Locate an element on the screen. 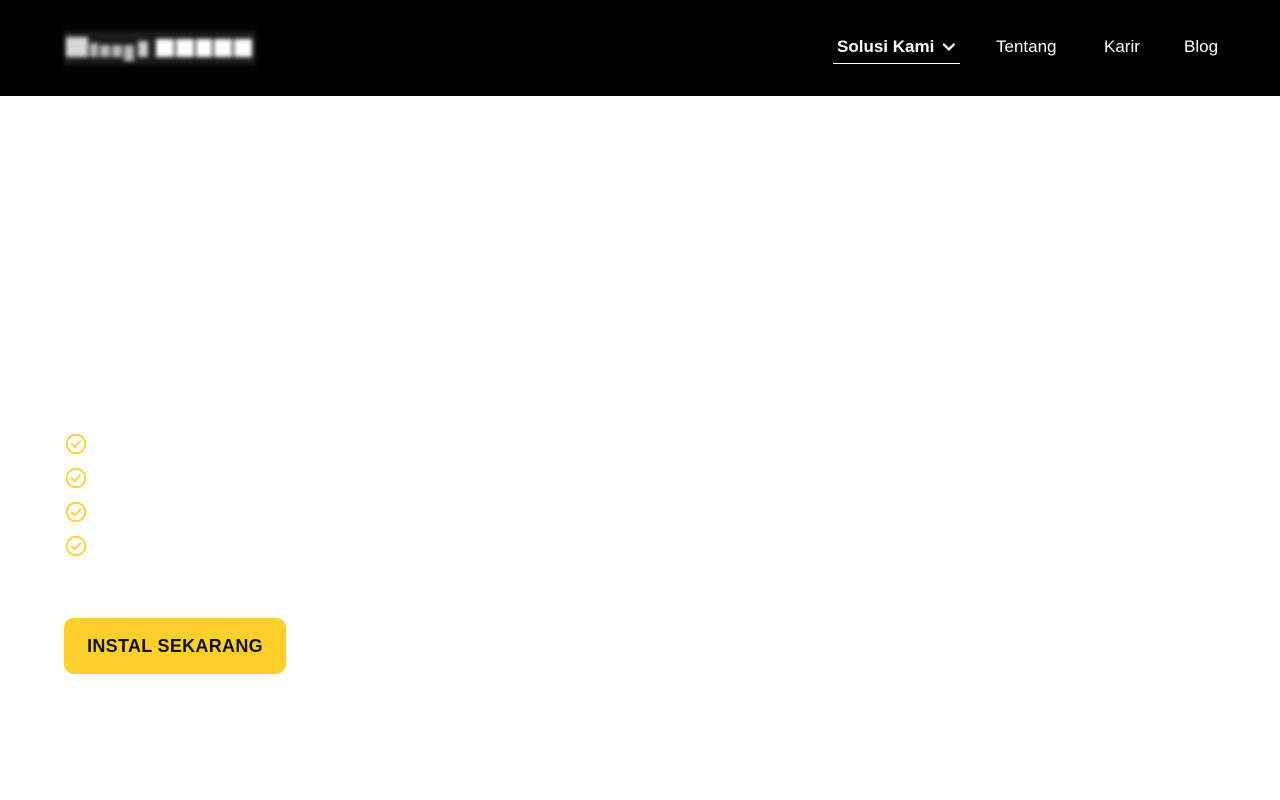 Image resolution: width=1280 pixels, height=800 pixels. site-header: Solusi Kami Tentang Karir Blog is located at coordinates (640, 48).